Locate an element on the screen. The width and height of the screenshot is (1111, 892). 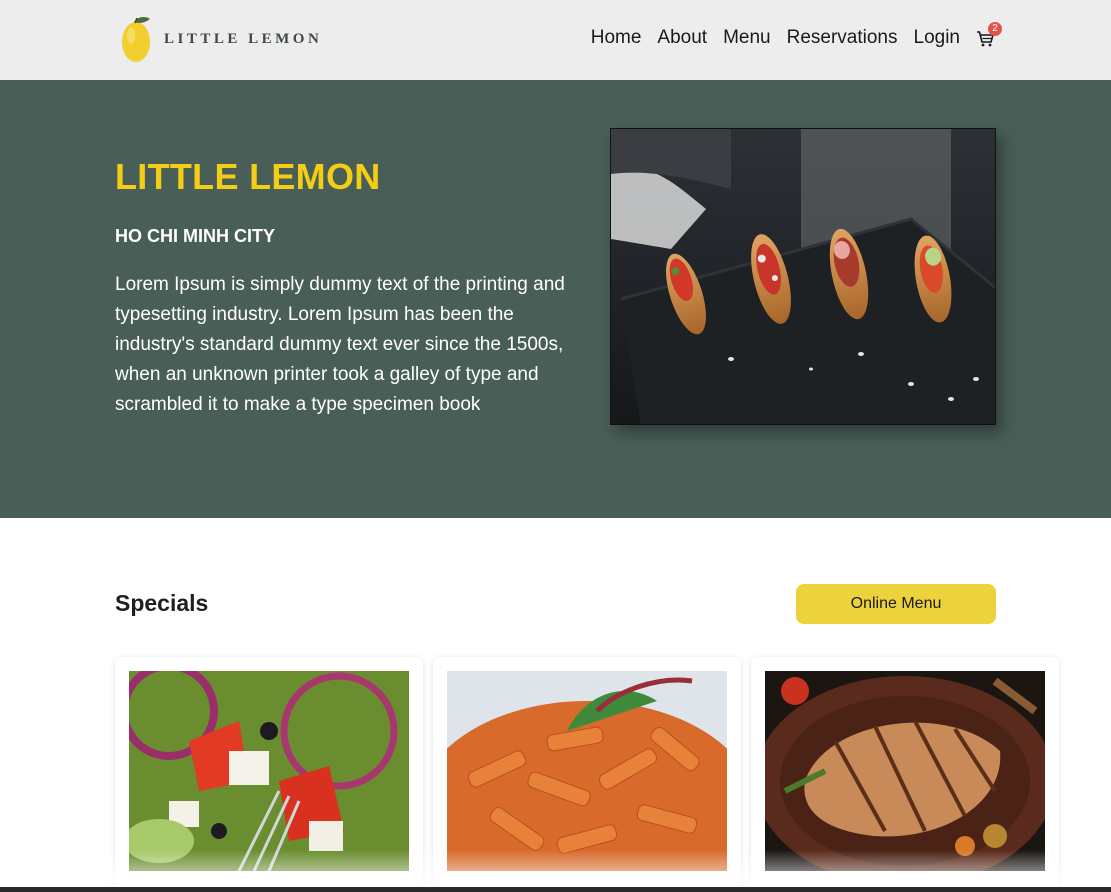
window-bottom-edge is located at coordinates (555, 889).